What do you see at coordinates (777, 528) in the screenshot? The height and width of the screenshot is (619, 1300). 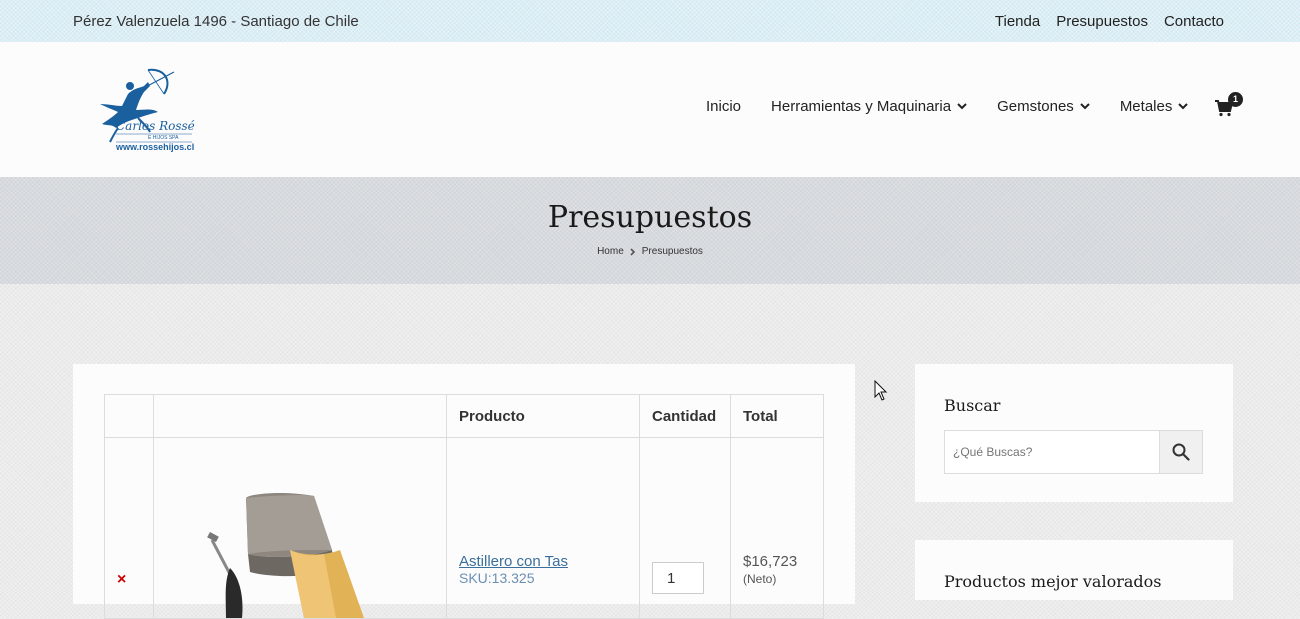 I see `total-cell: $16,723 (Neto)` at bounding box center [777, 528].